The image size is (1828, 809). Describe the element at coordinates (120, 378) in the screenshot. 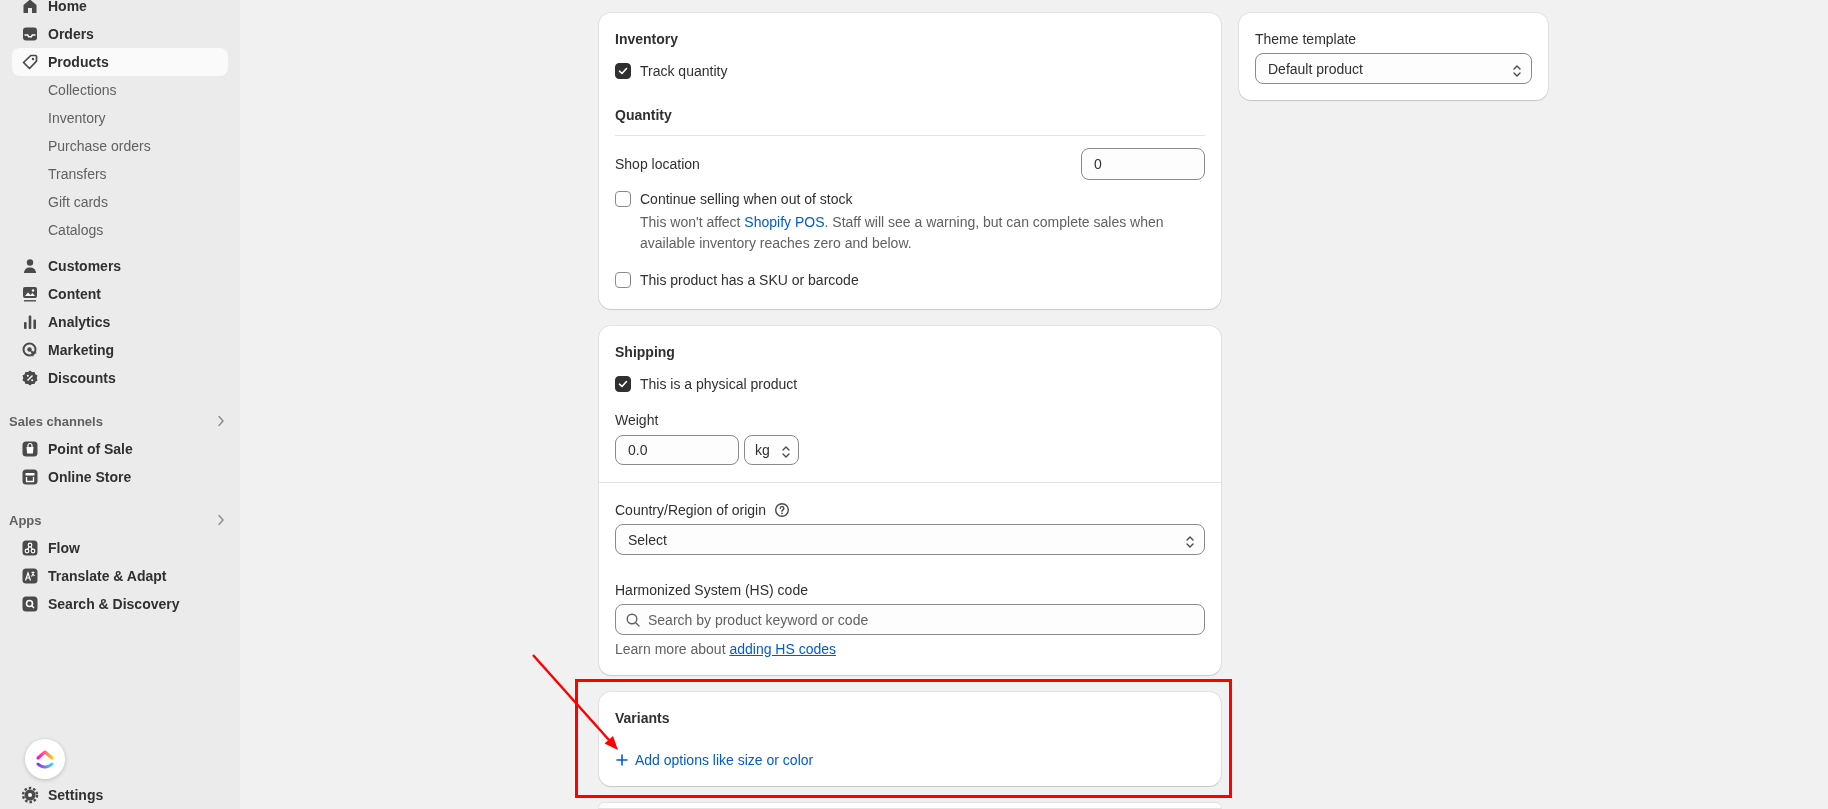

I see `nav-item: Discounts` at that location.